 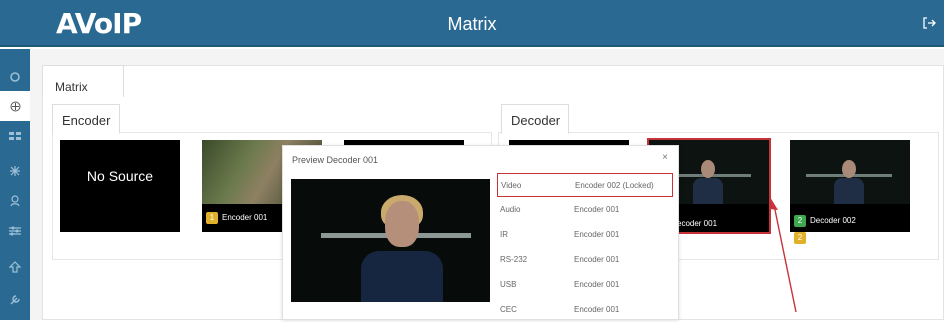 I want to click on tab-matrix: Matrix, so click(x=83, y=81).